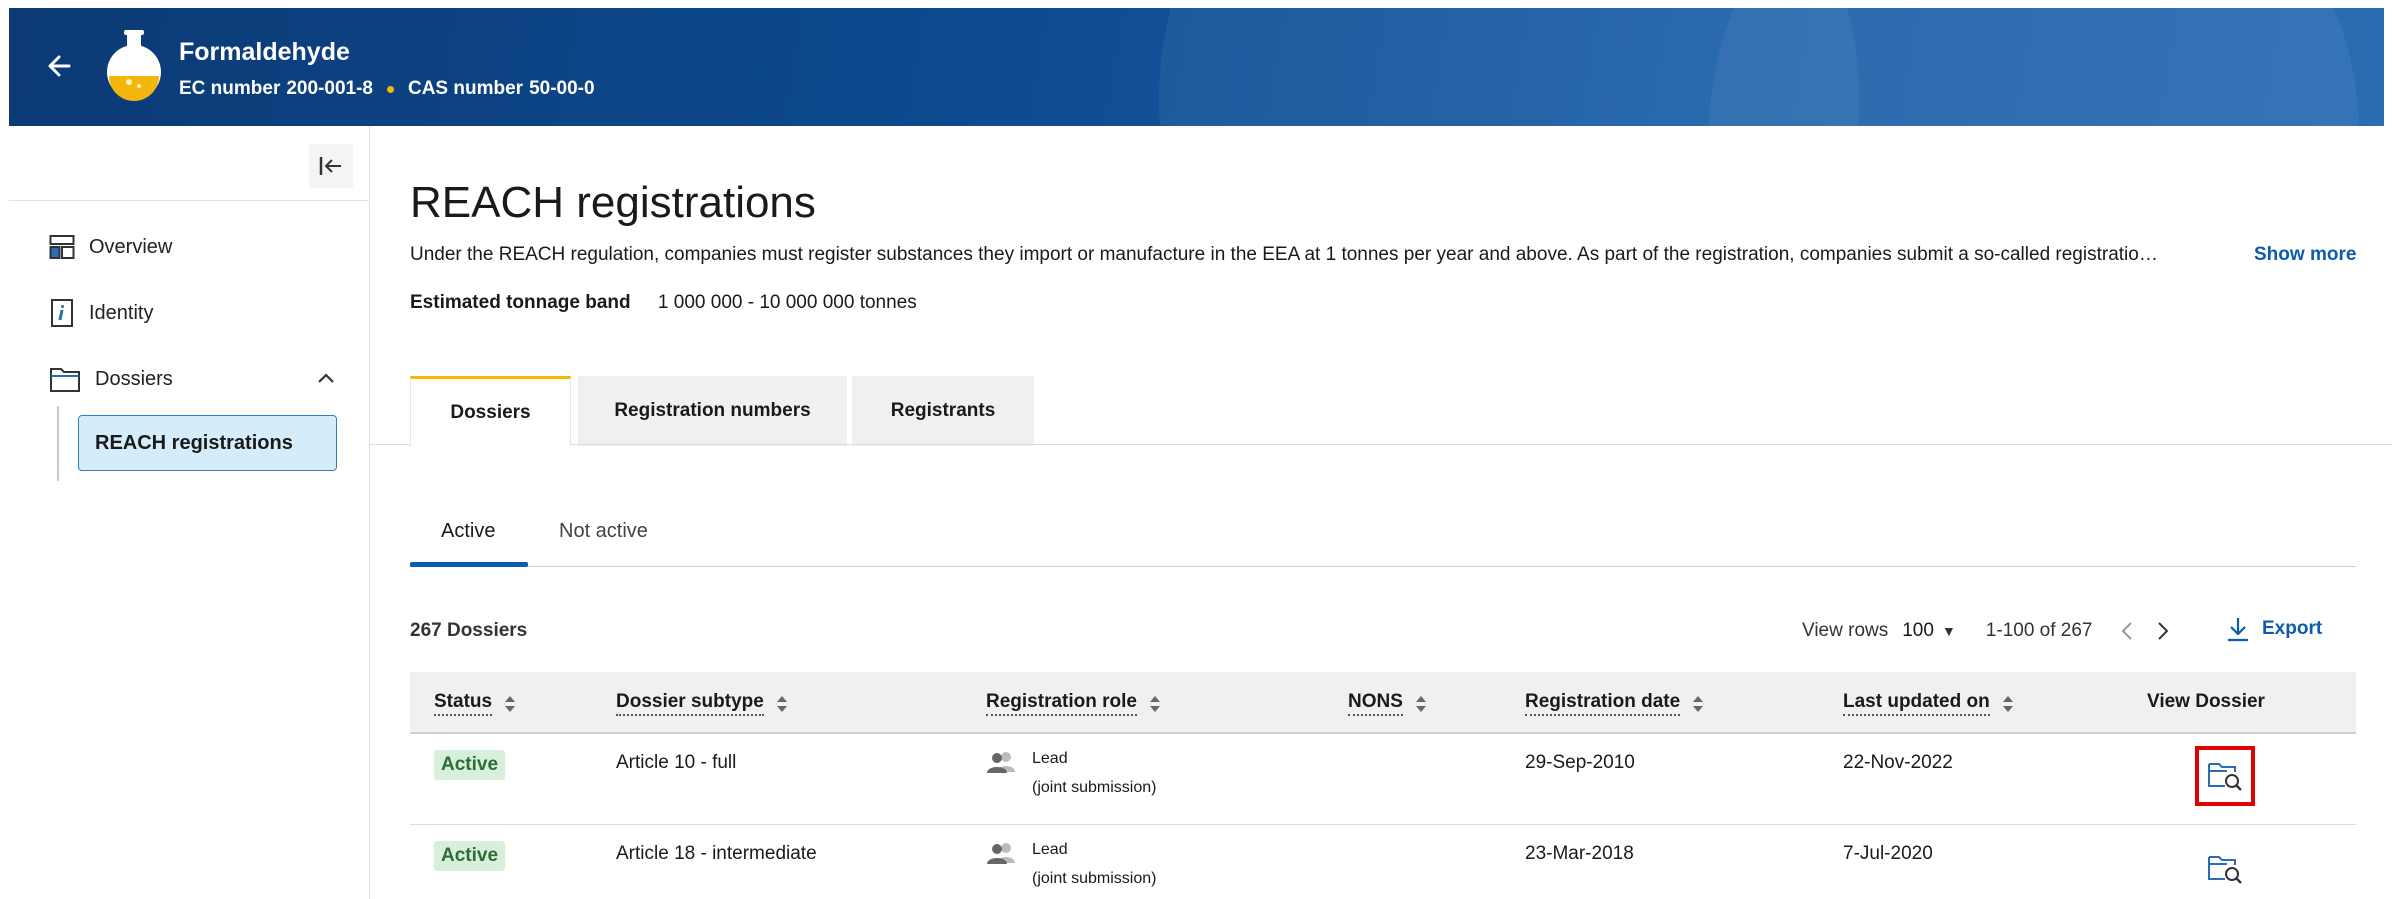  I want to click on last-updated: 22-Nov-2022, so click(1898, 762).